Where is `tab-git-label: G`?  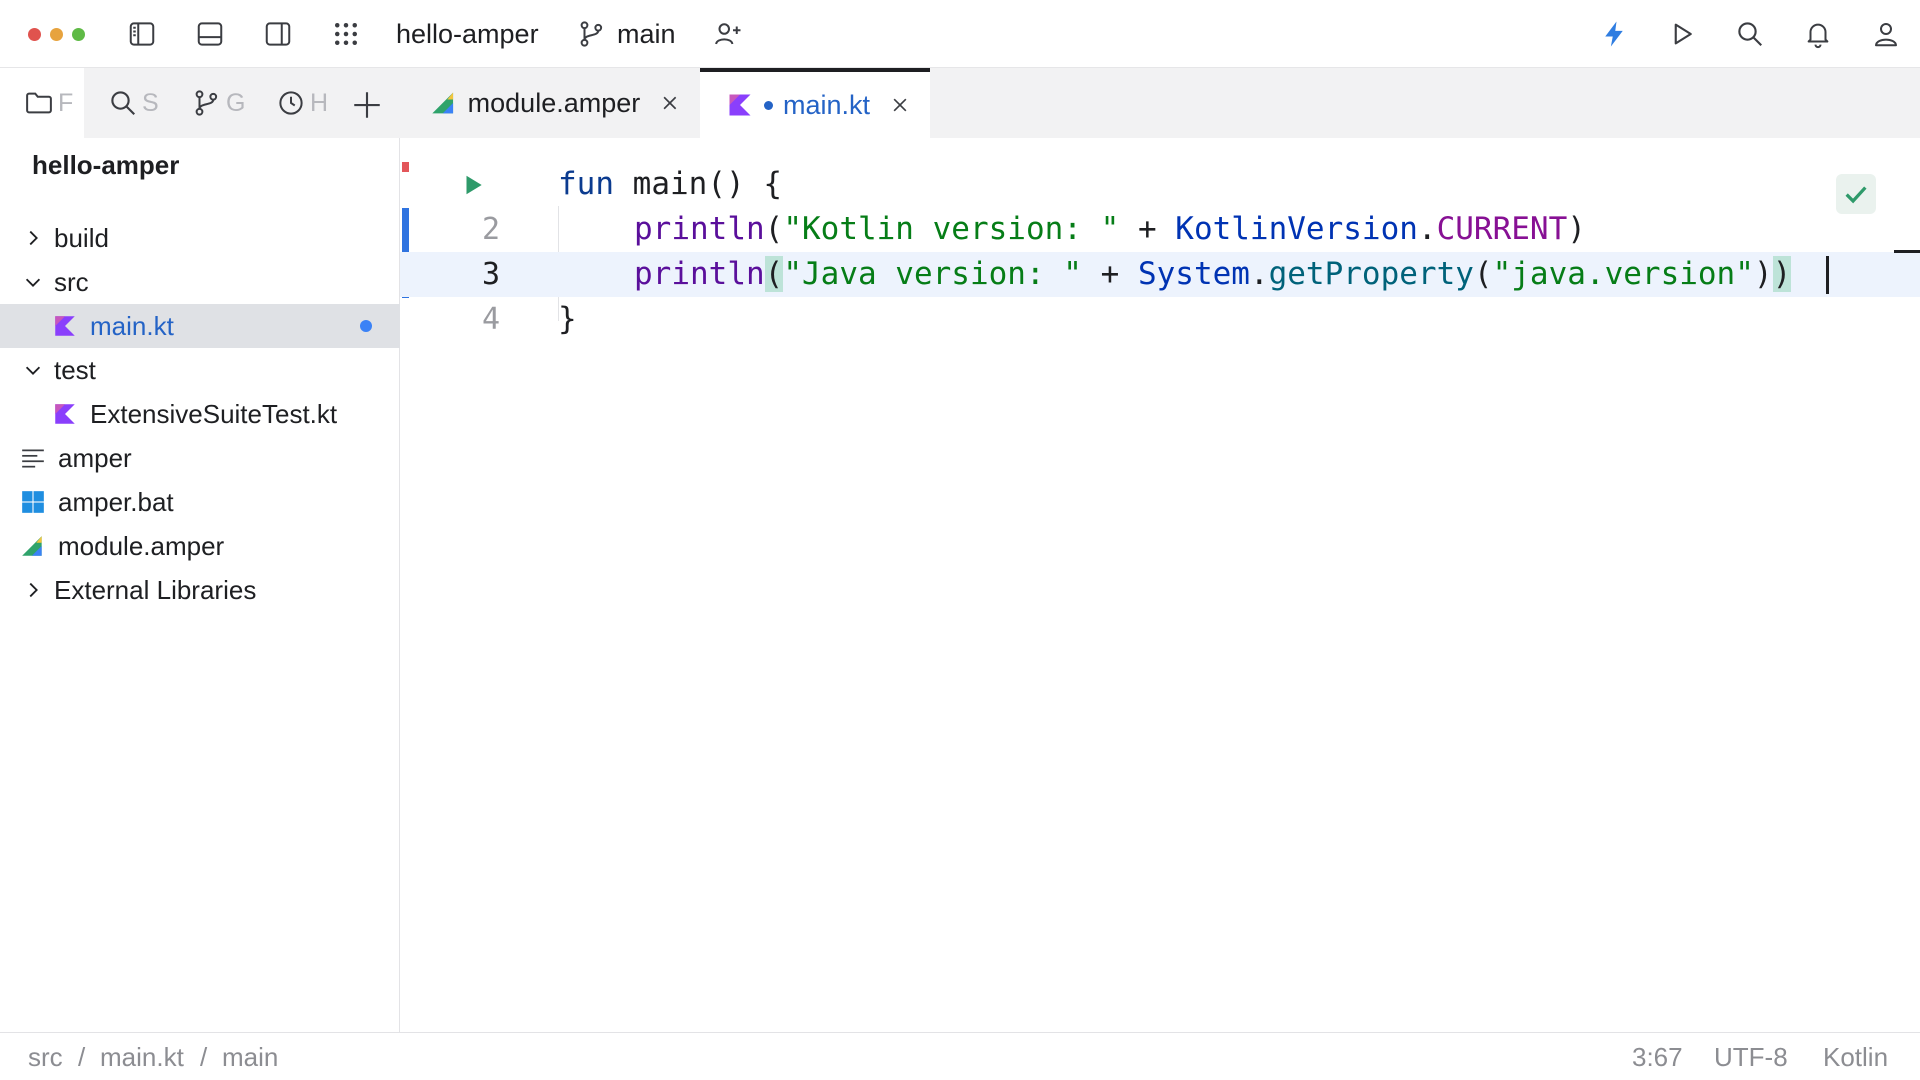 tab-git-label: G is located at coordinates (236, 102).